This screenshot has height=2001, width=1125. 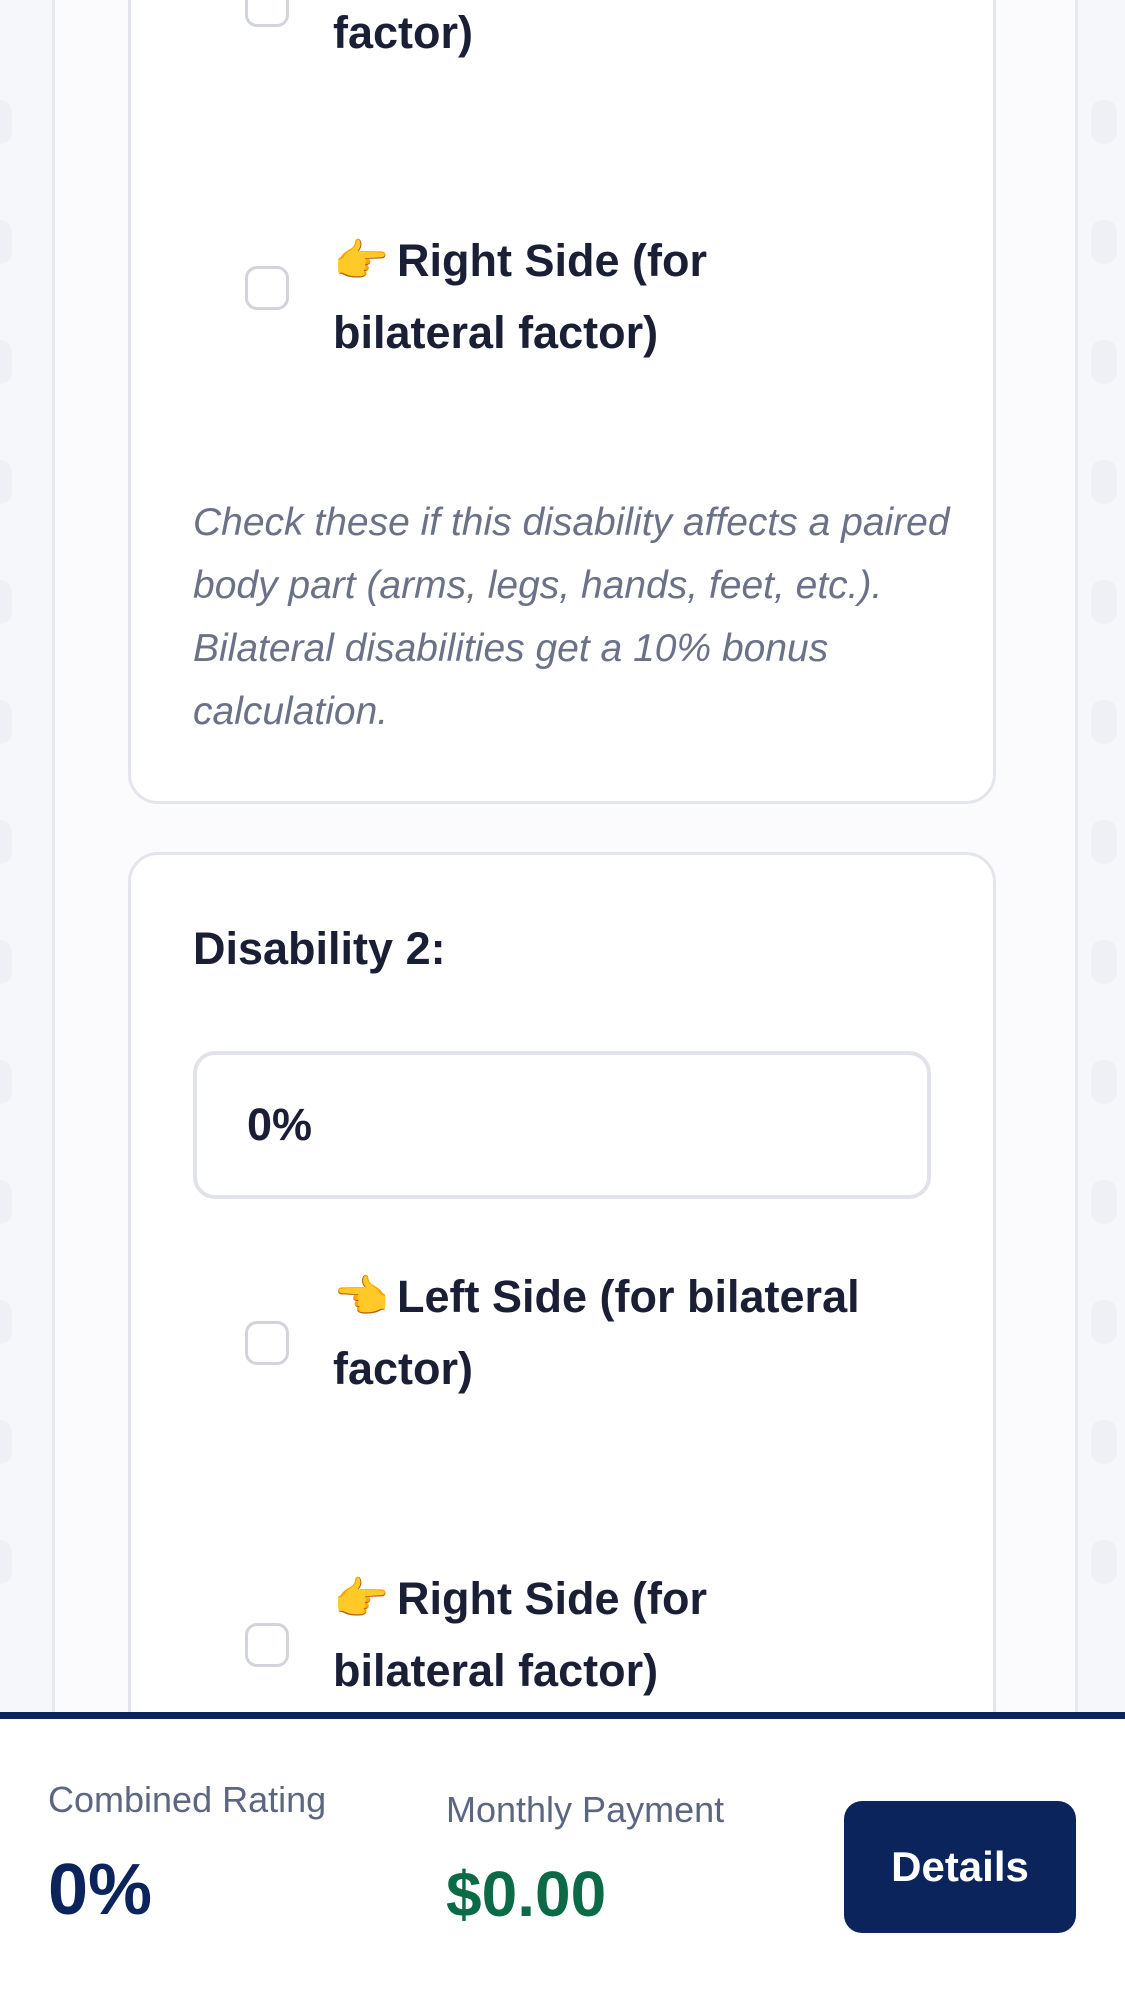 I want to click on left-side-option-2: 👈 Left Side (for bilateral factor), so click(x=565, y=1336).